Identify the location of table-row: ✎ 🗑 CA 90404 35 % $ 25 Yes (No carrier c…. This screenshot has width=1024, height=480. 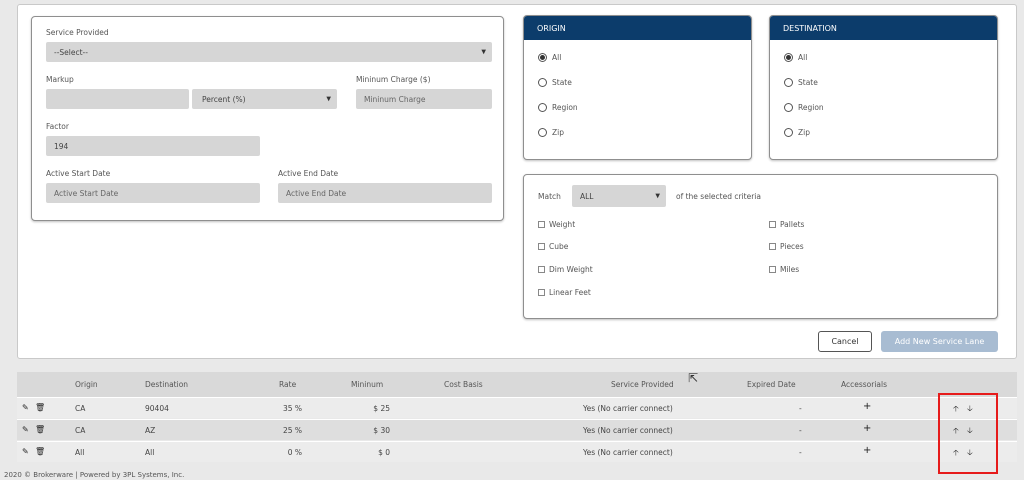
(517, 407).